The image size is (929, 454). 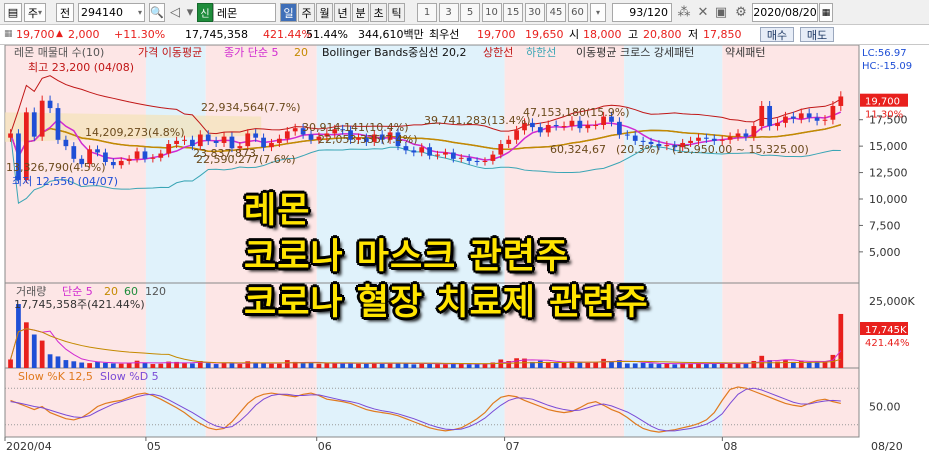 I want to click on vol-legend-title: 거래량, so click(x=31, y=291).